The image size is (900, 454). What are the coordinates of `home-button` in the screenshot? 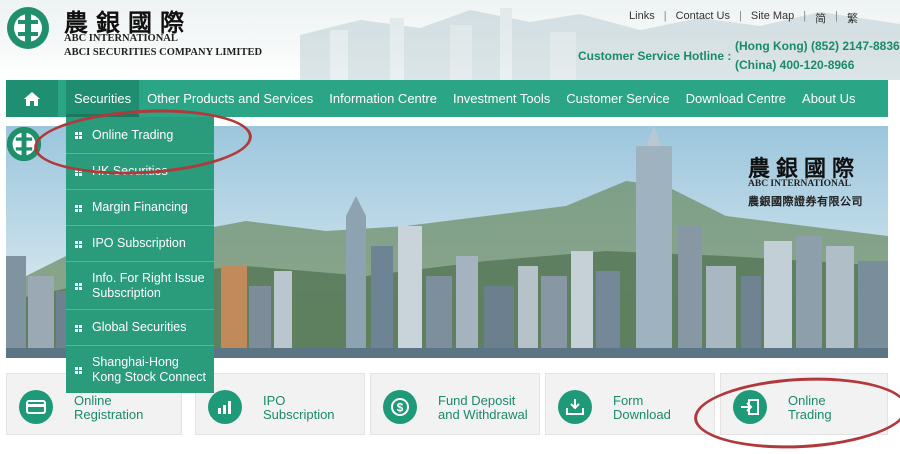 It's located at (32, 98).